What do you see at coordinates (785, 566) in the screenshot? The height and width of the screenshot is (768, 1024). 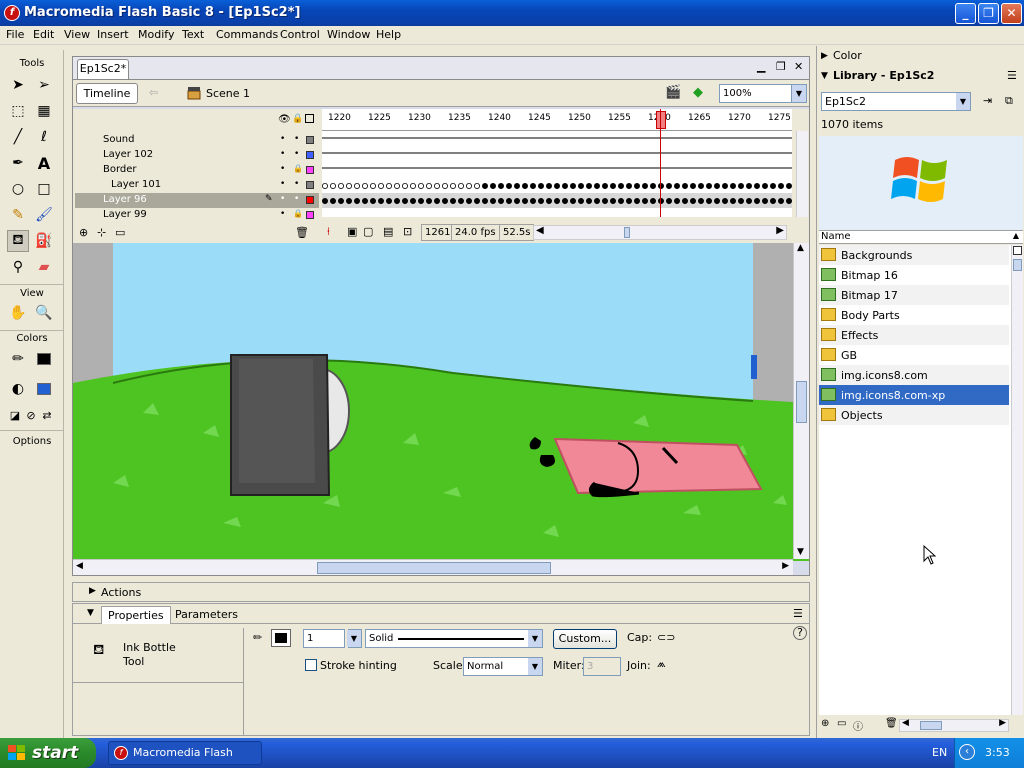 I see `scroll-right-icon: ▶` at bounding box center [785, 566].